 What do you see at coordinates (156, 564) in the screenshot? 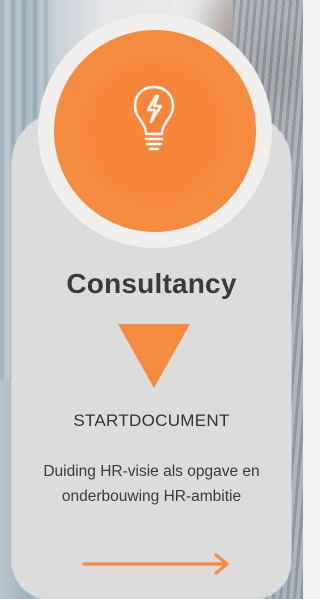
I see `arrow-right-icon` at bounding box center [156, 564].